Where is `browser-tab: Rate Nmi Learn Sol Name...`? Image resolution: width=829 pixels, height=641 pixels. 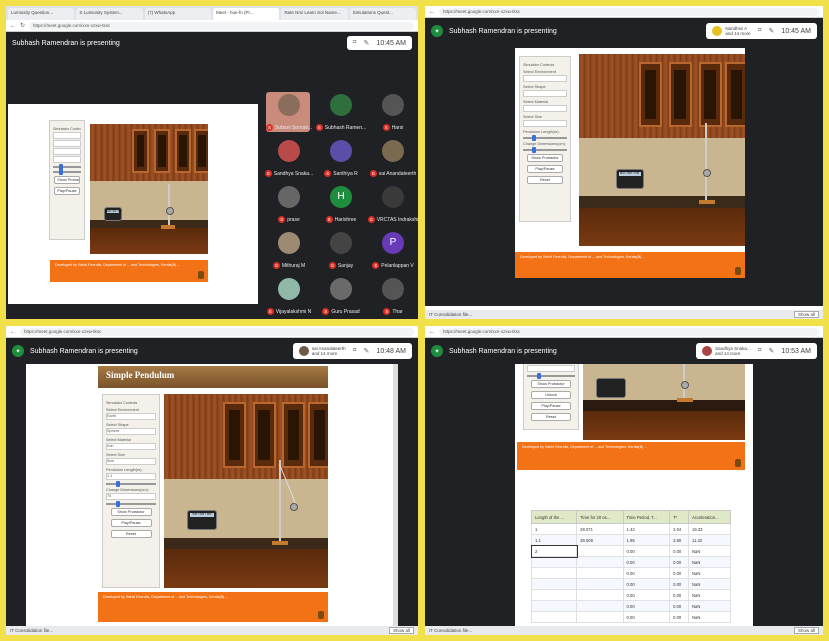 browser-tab: Rate Nmi Learn Sol Name... is located at coordinates (314, 14).